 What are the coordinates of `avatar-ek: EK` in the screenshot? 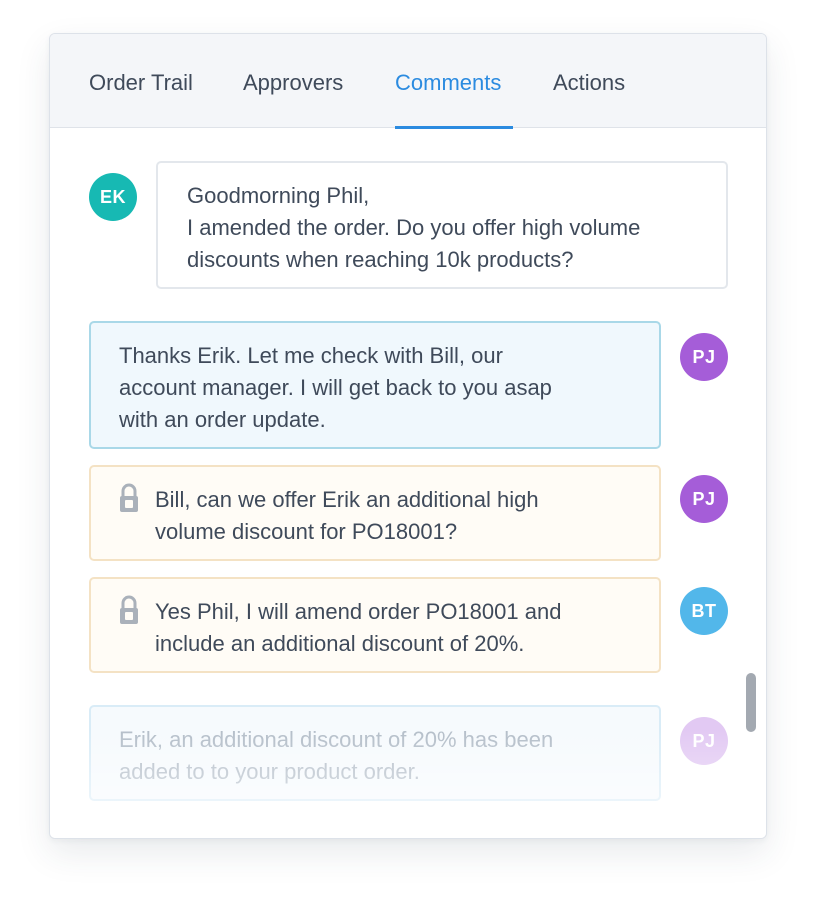 It's located at (113, 197).